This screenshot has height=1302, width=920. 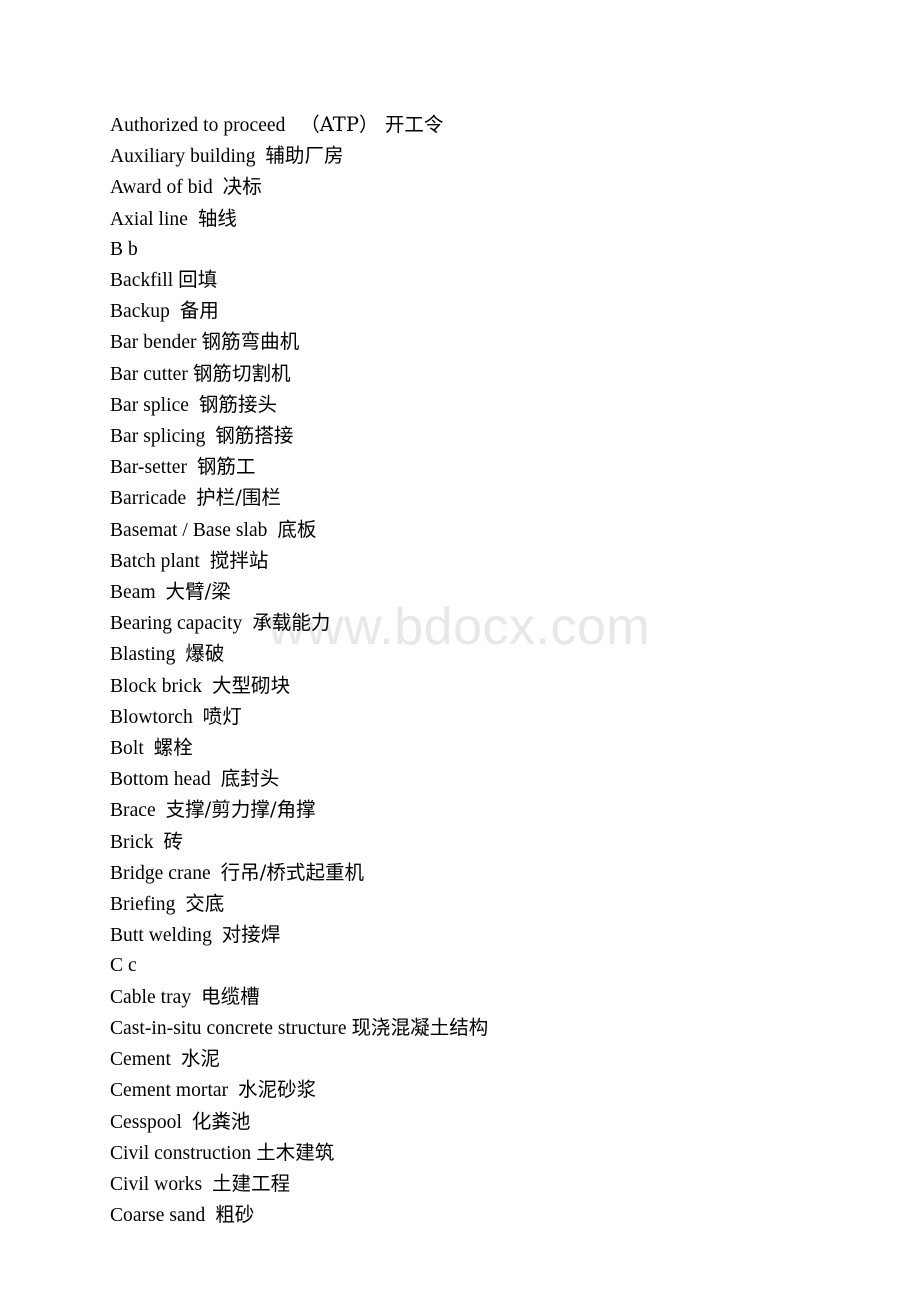 I want to click on glossary-translation: 决标, so click(x=242, y=187).